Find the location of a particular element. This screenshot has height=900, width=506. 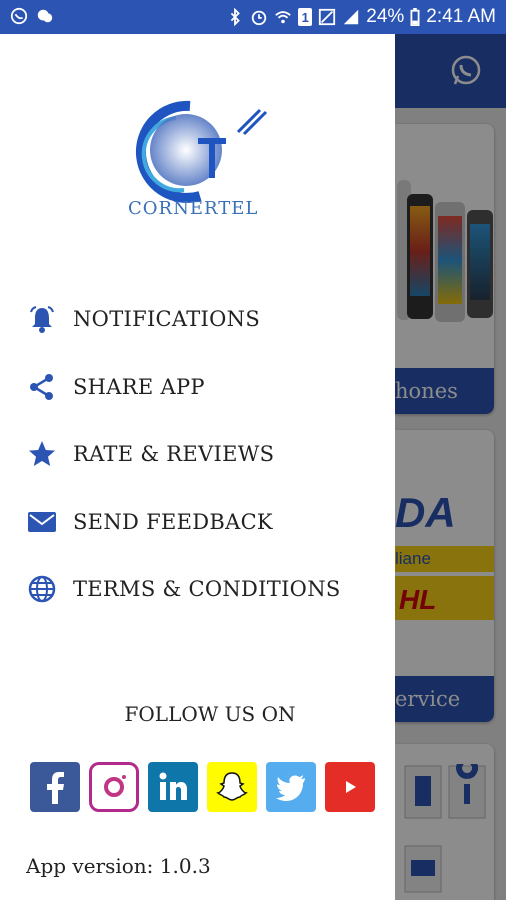

clock: 2:41 AM is located at coordinates (461, 16).